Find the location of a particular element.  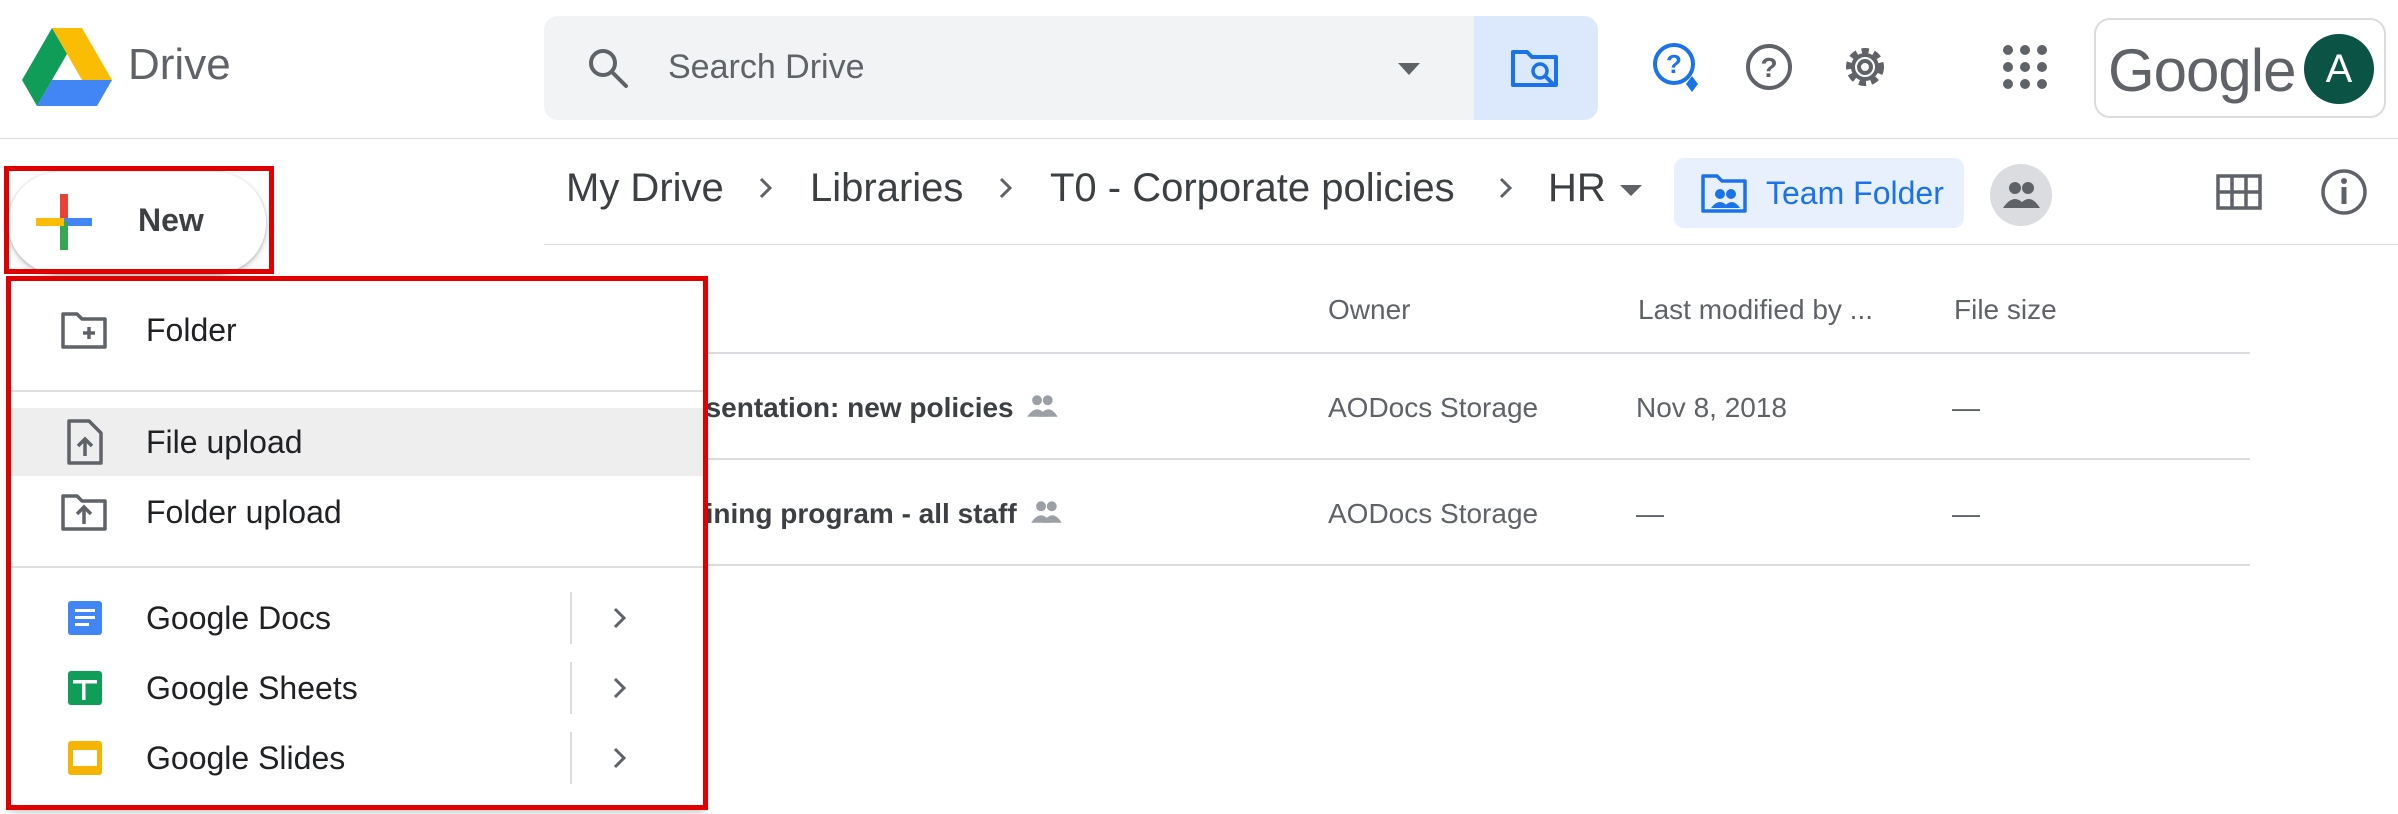

file-last-modified: — is located at coordinates (1650, 513).